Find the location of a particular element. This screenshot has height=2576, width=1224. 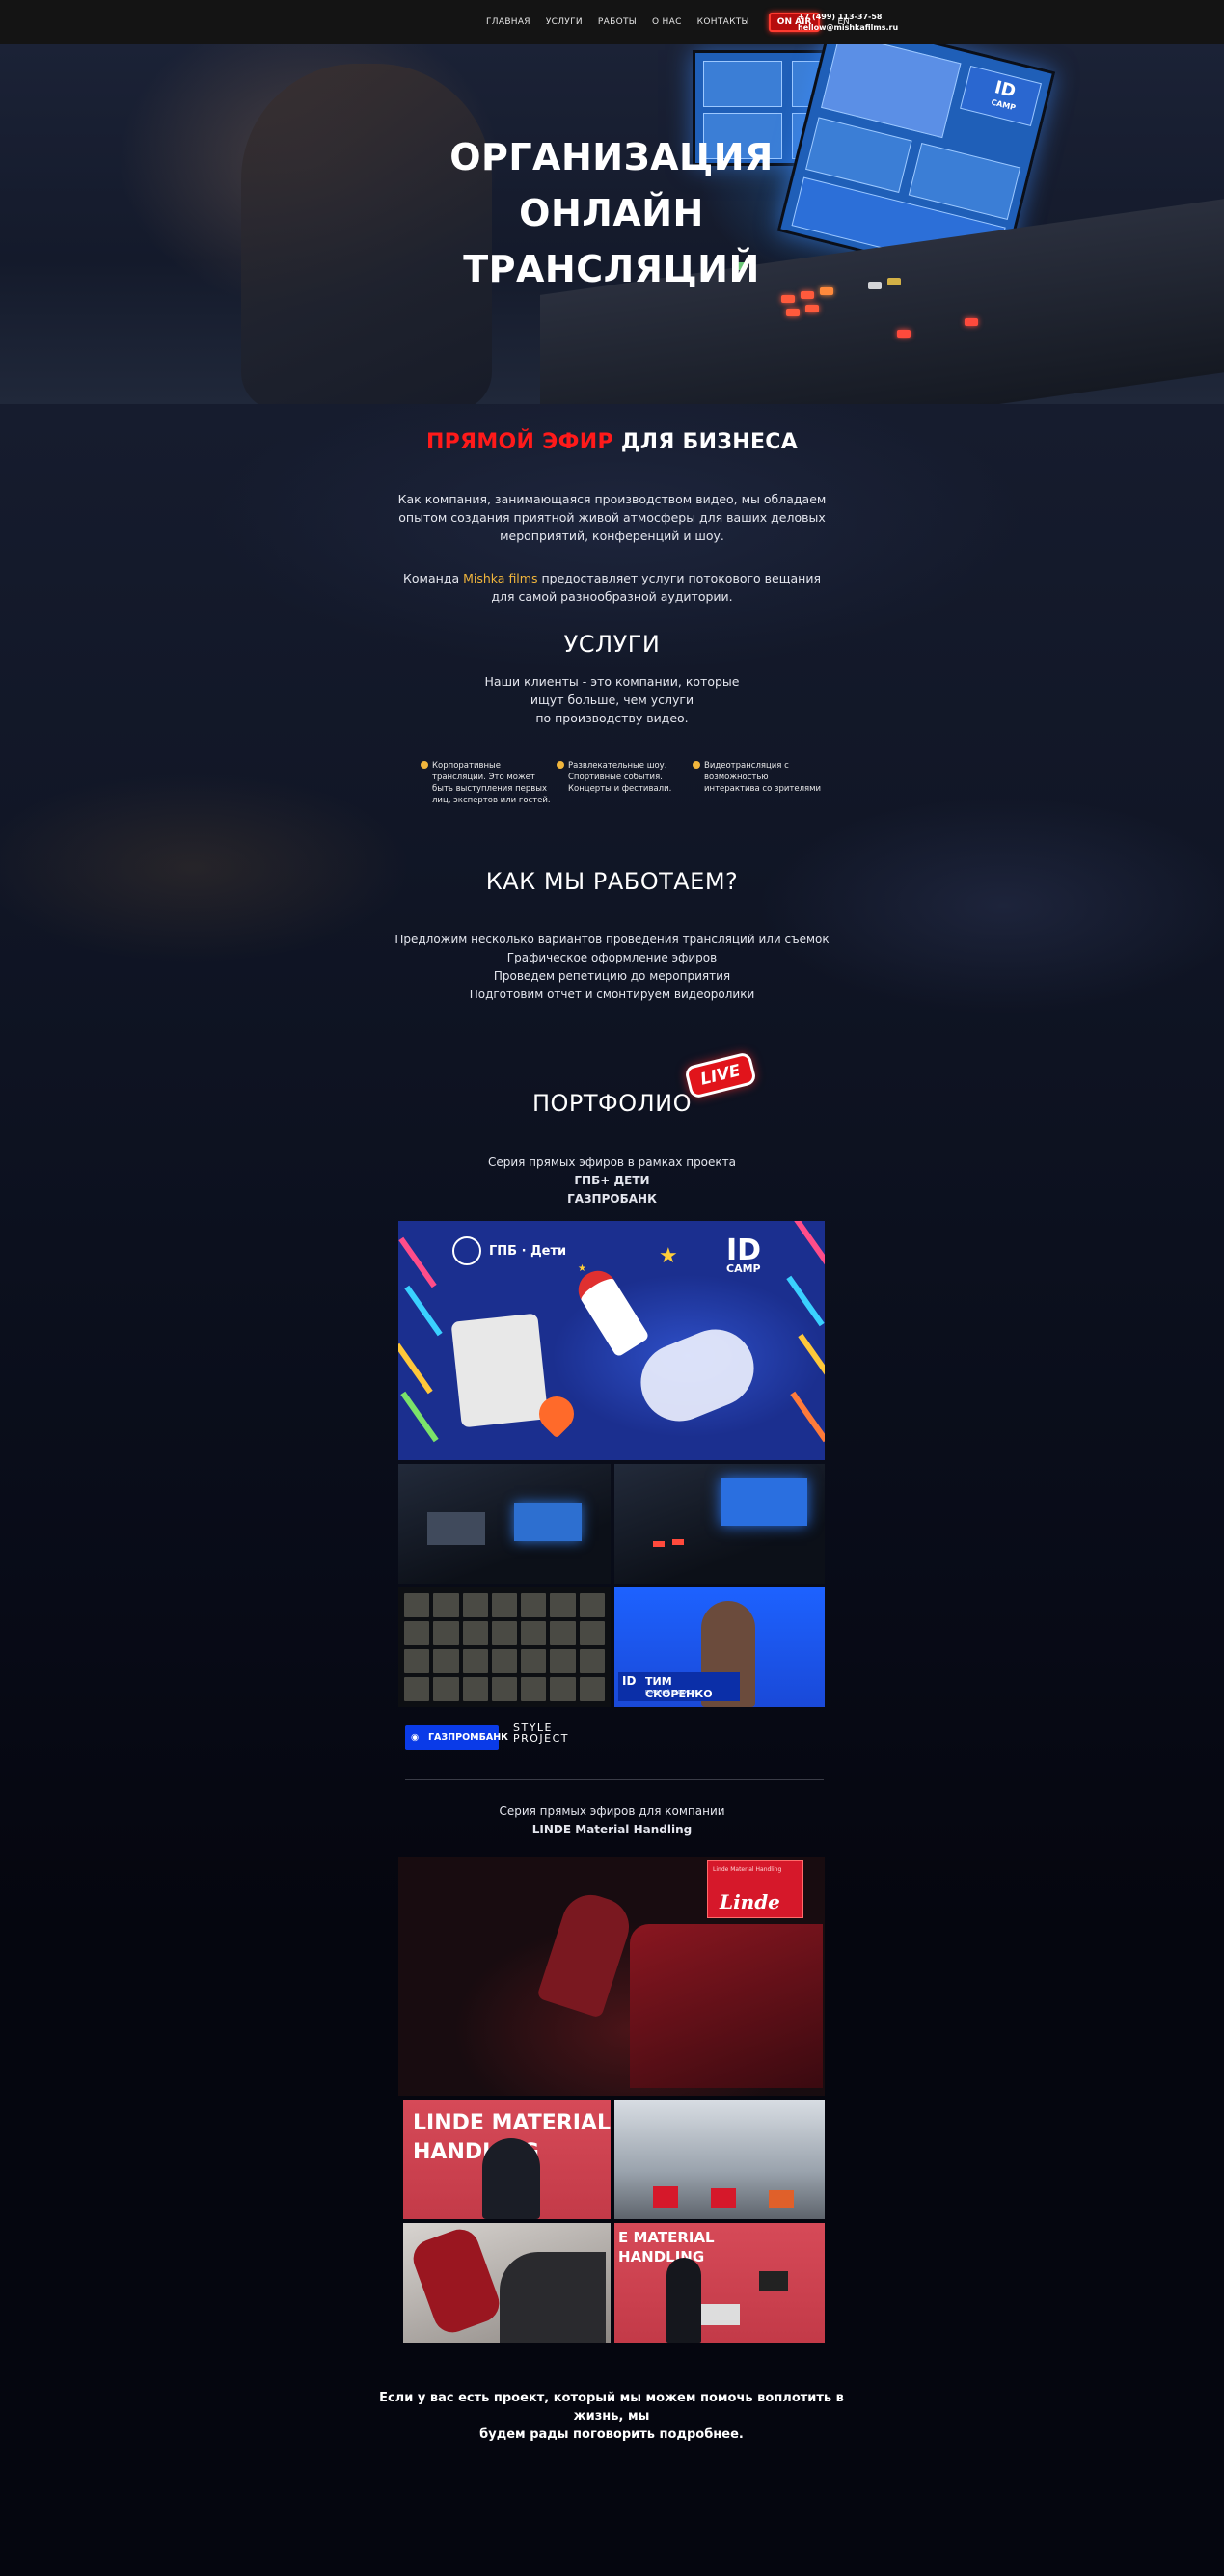

gpb-caption: ГПБ · Дети is located at coordinates (528, 1251).